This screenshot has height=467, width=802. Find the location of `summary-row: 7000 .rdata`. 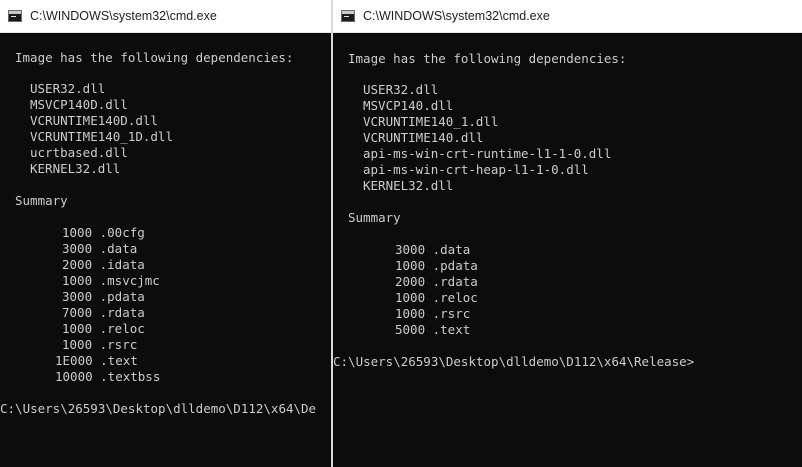

summary-row: 7000 .rdata is located at coordinates (103, 312).